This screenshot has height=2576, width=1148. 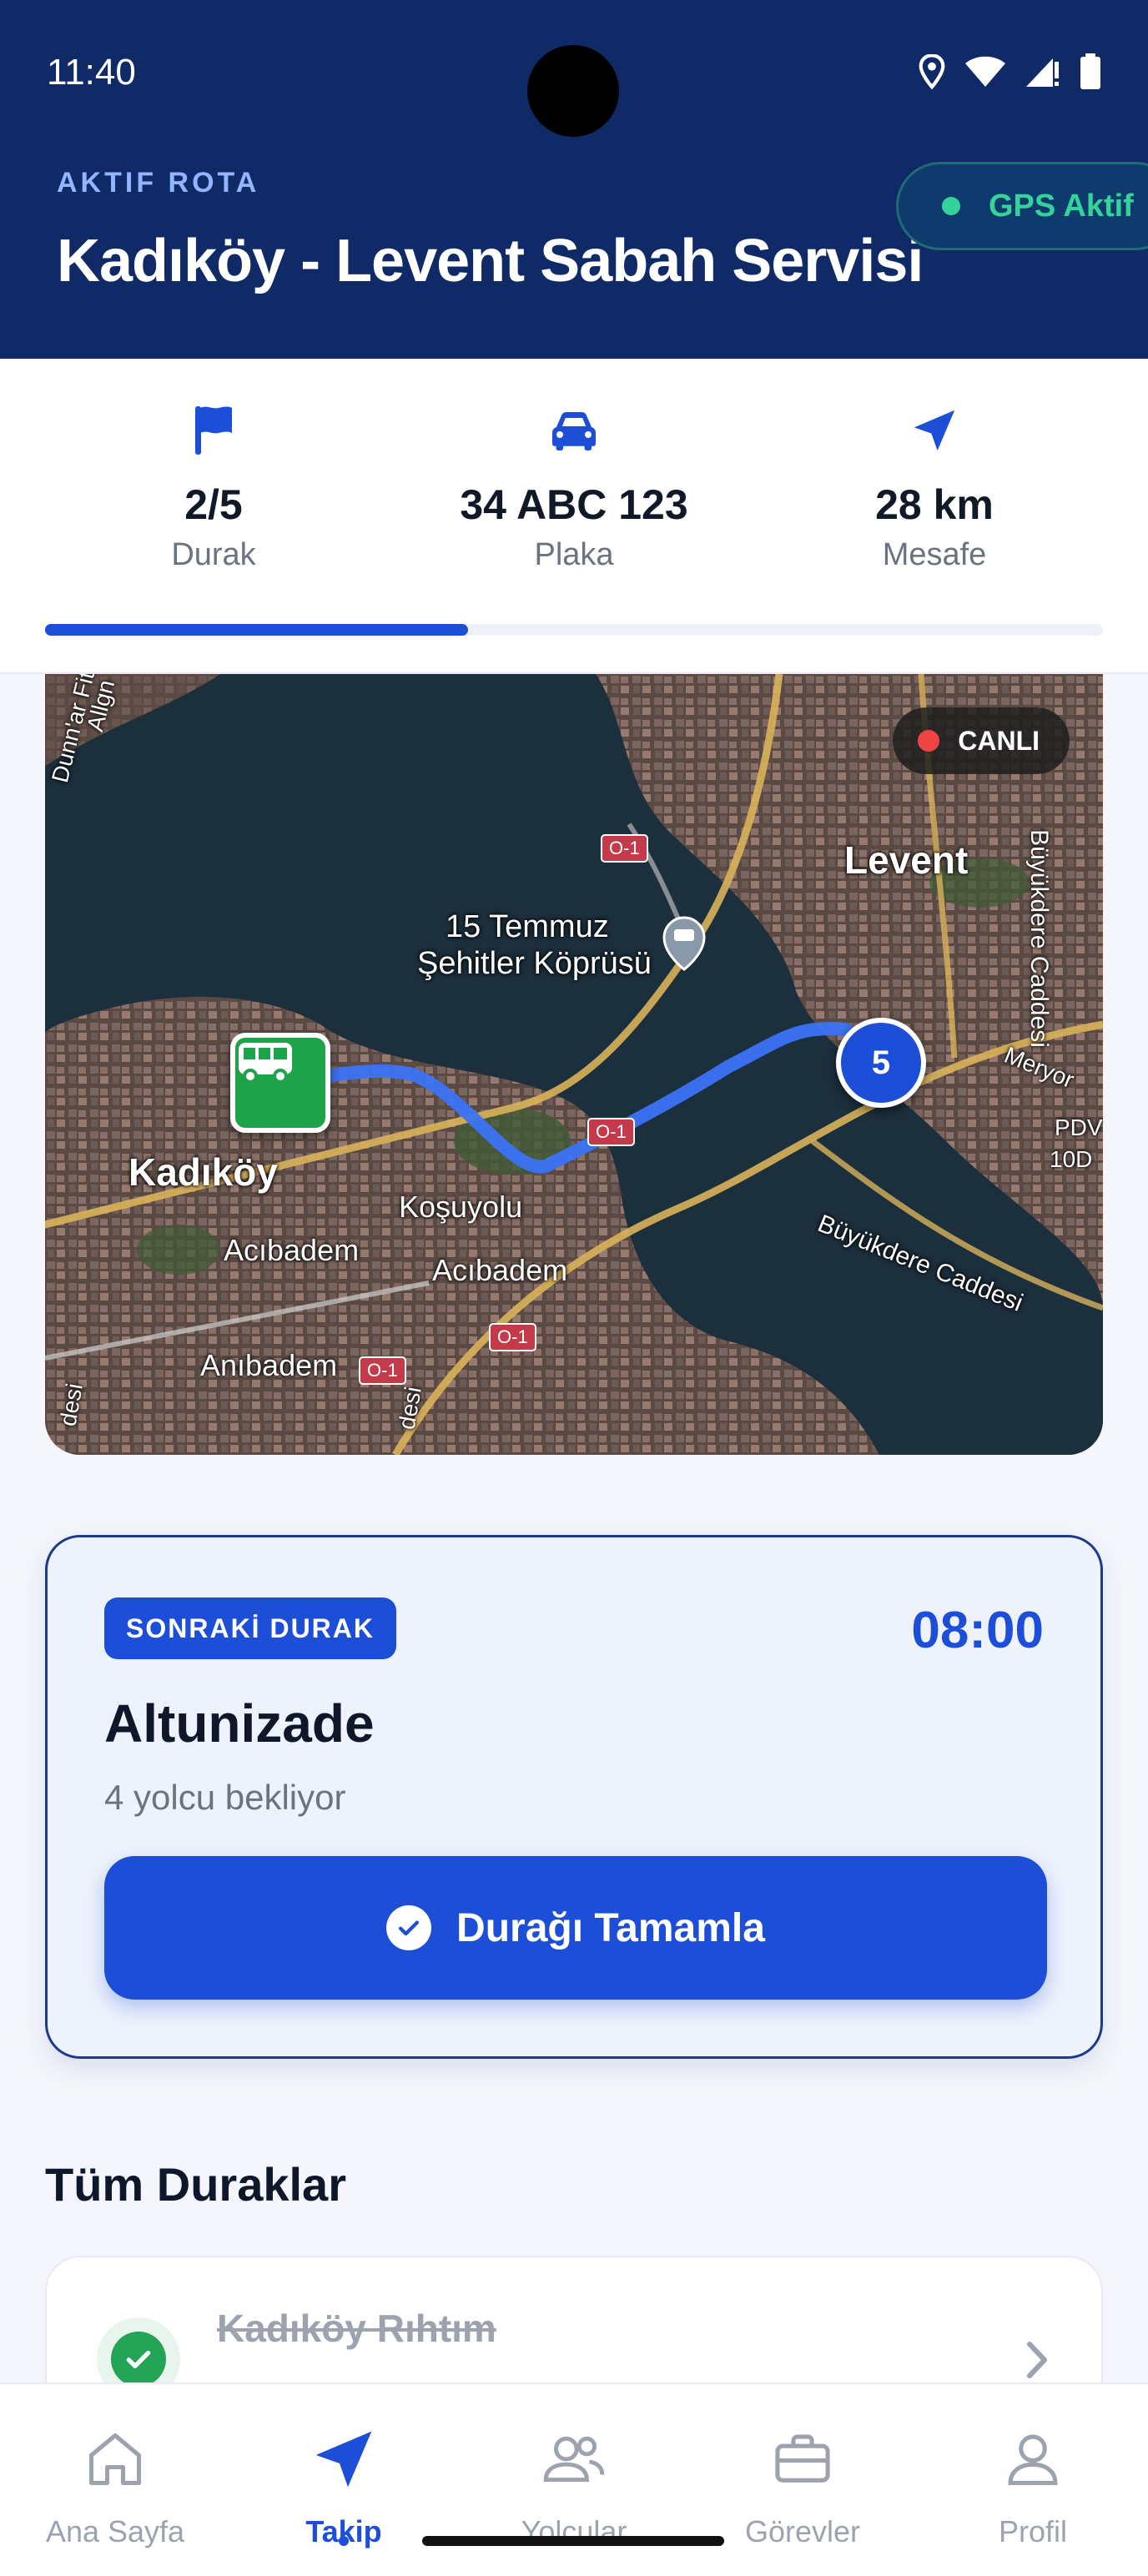 I want to click on stat-plate: 34 ABC 123 Plaka, so click(x=574, y=488).